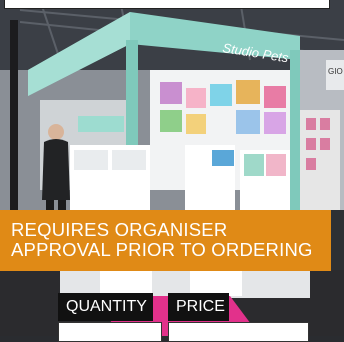 Image resolution: width=344 pixels, height=342 pixels. Describe the element at coordinates (198, 307) in the screenshot. I see `price-label: PRICE` at that location.